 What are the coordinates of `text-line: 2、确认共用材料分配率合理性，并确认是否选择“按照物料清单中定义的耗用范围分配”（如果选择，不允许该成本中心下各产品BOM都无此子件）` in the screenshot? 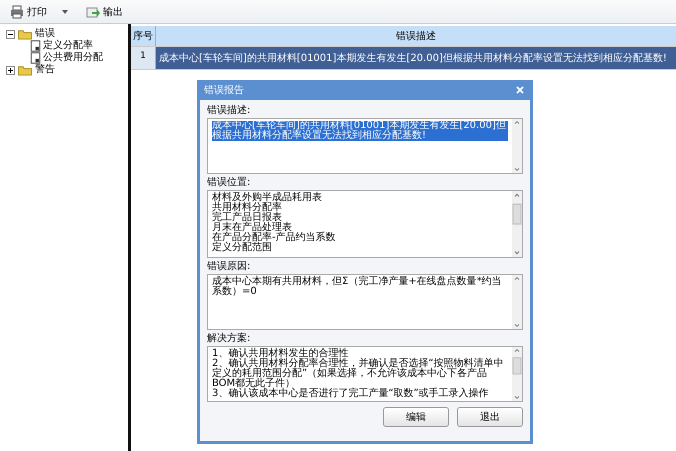 It's located at (358, 374).